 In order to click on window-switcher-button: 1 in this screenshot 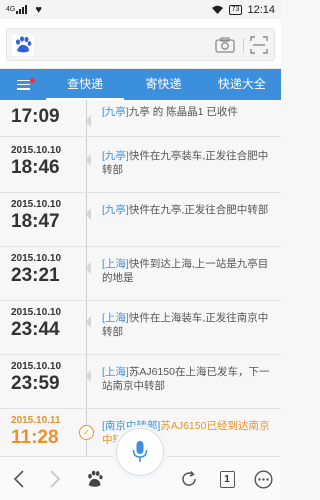, I will do `click(227, 478)`.